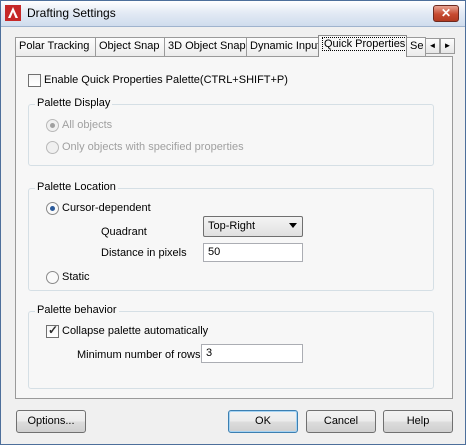  Describe the element at coordinates (153, 147) in the screenshot. I see `specified-objects-label: Only objects with specified properties` at that location.